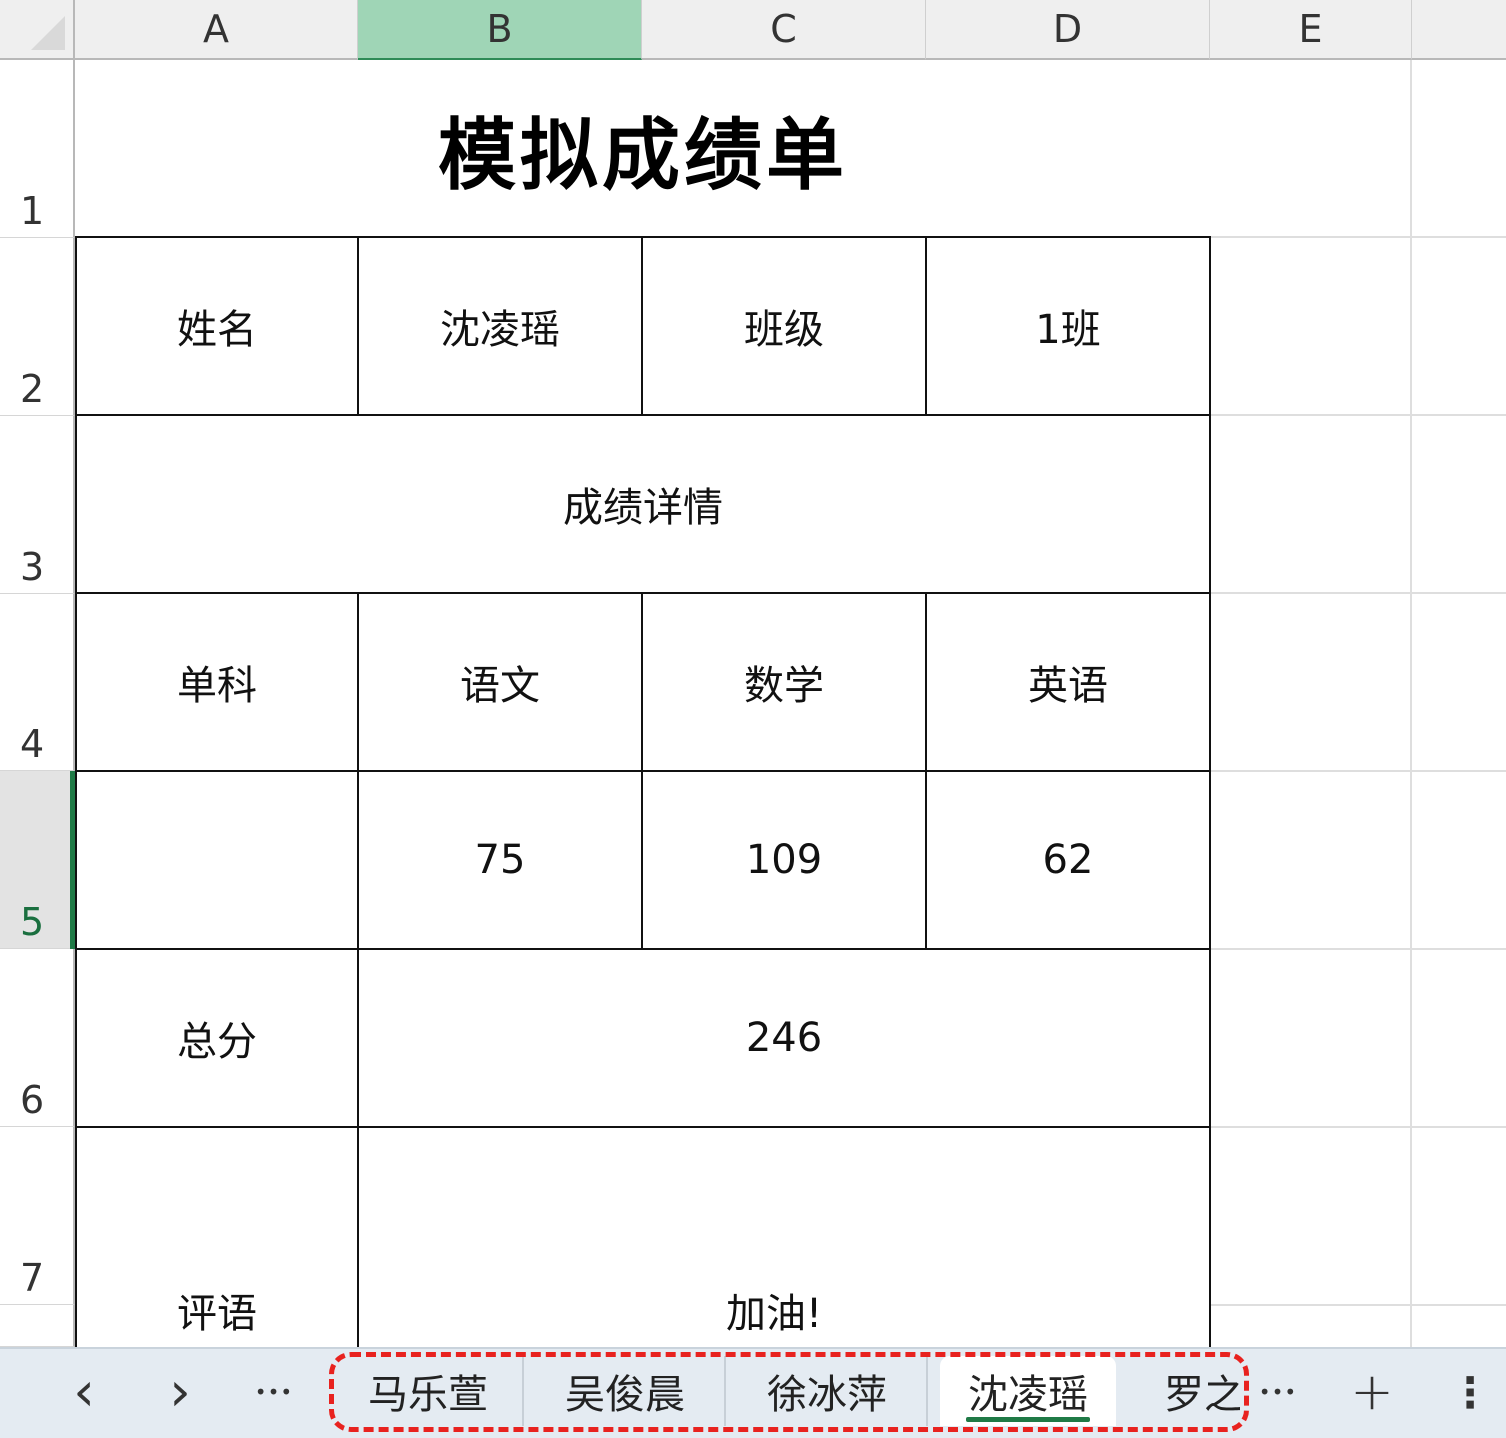 The image size is (1506, 1438). Describe the element at coordinates (784, 30) in the screenshot. I see `column-header-c: C` at that location.